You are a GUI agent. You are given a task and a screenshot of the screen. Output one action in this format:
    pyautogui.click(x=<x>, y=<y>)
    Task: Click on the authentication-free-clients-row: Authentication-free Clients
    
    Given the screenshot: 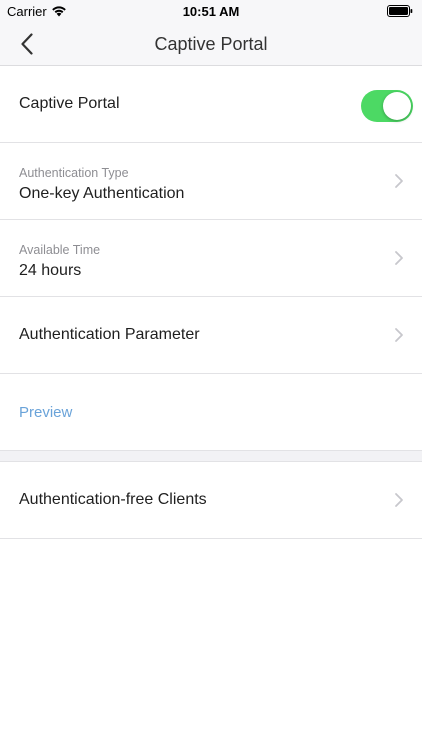 What is the action you would take?
    pyautogui.click(x=211, y=500)
    